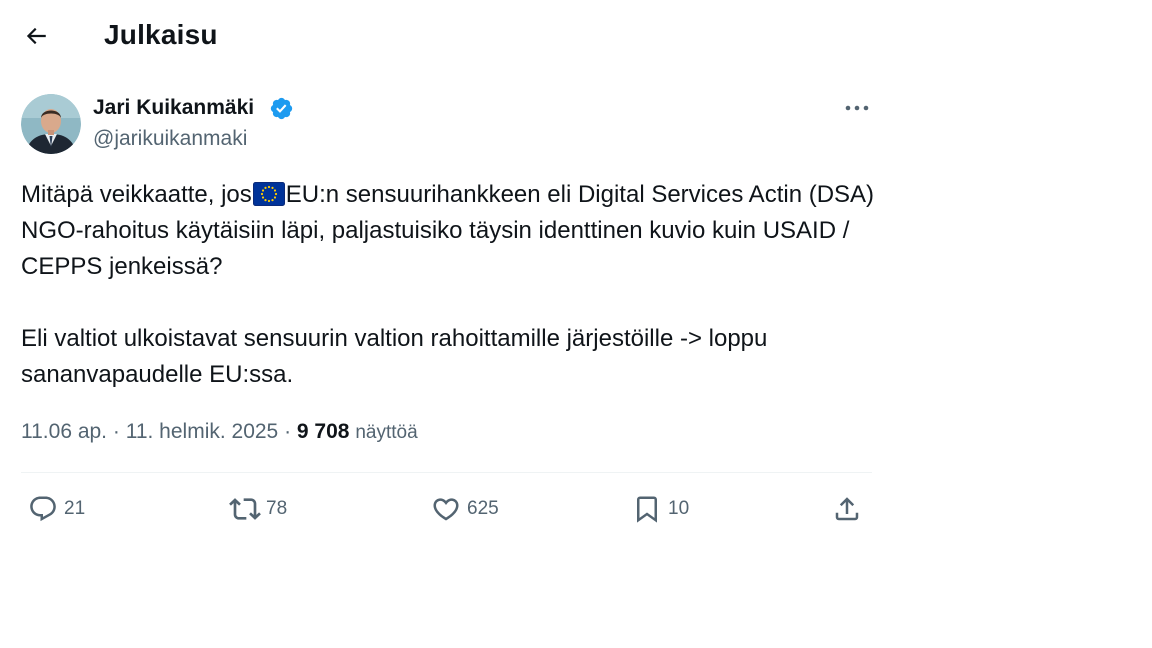  I want to click on bookmark-count: 10, so click(679, 508).